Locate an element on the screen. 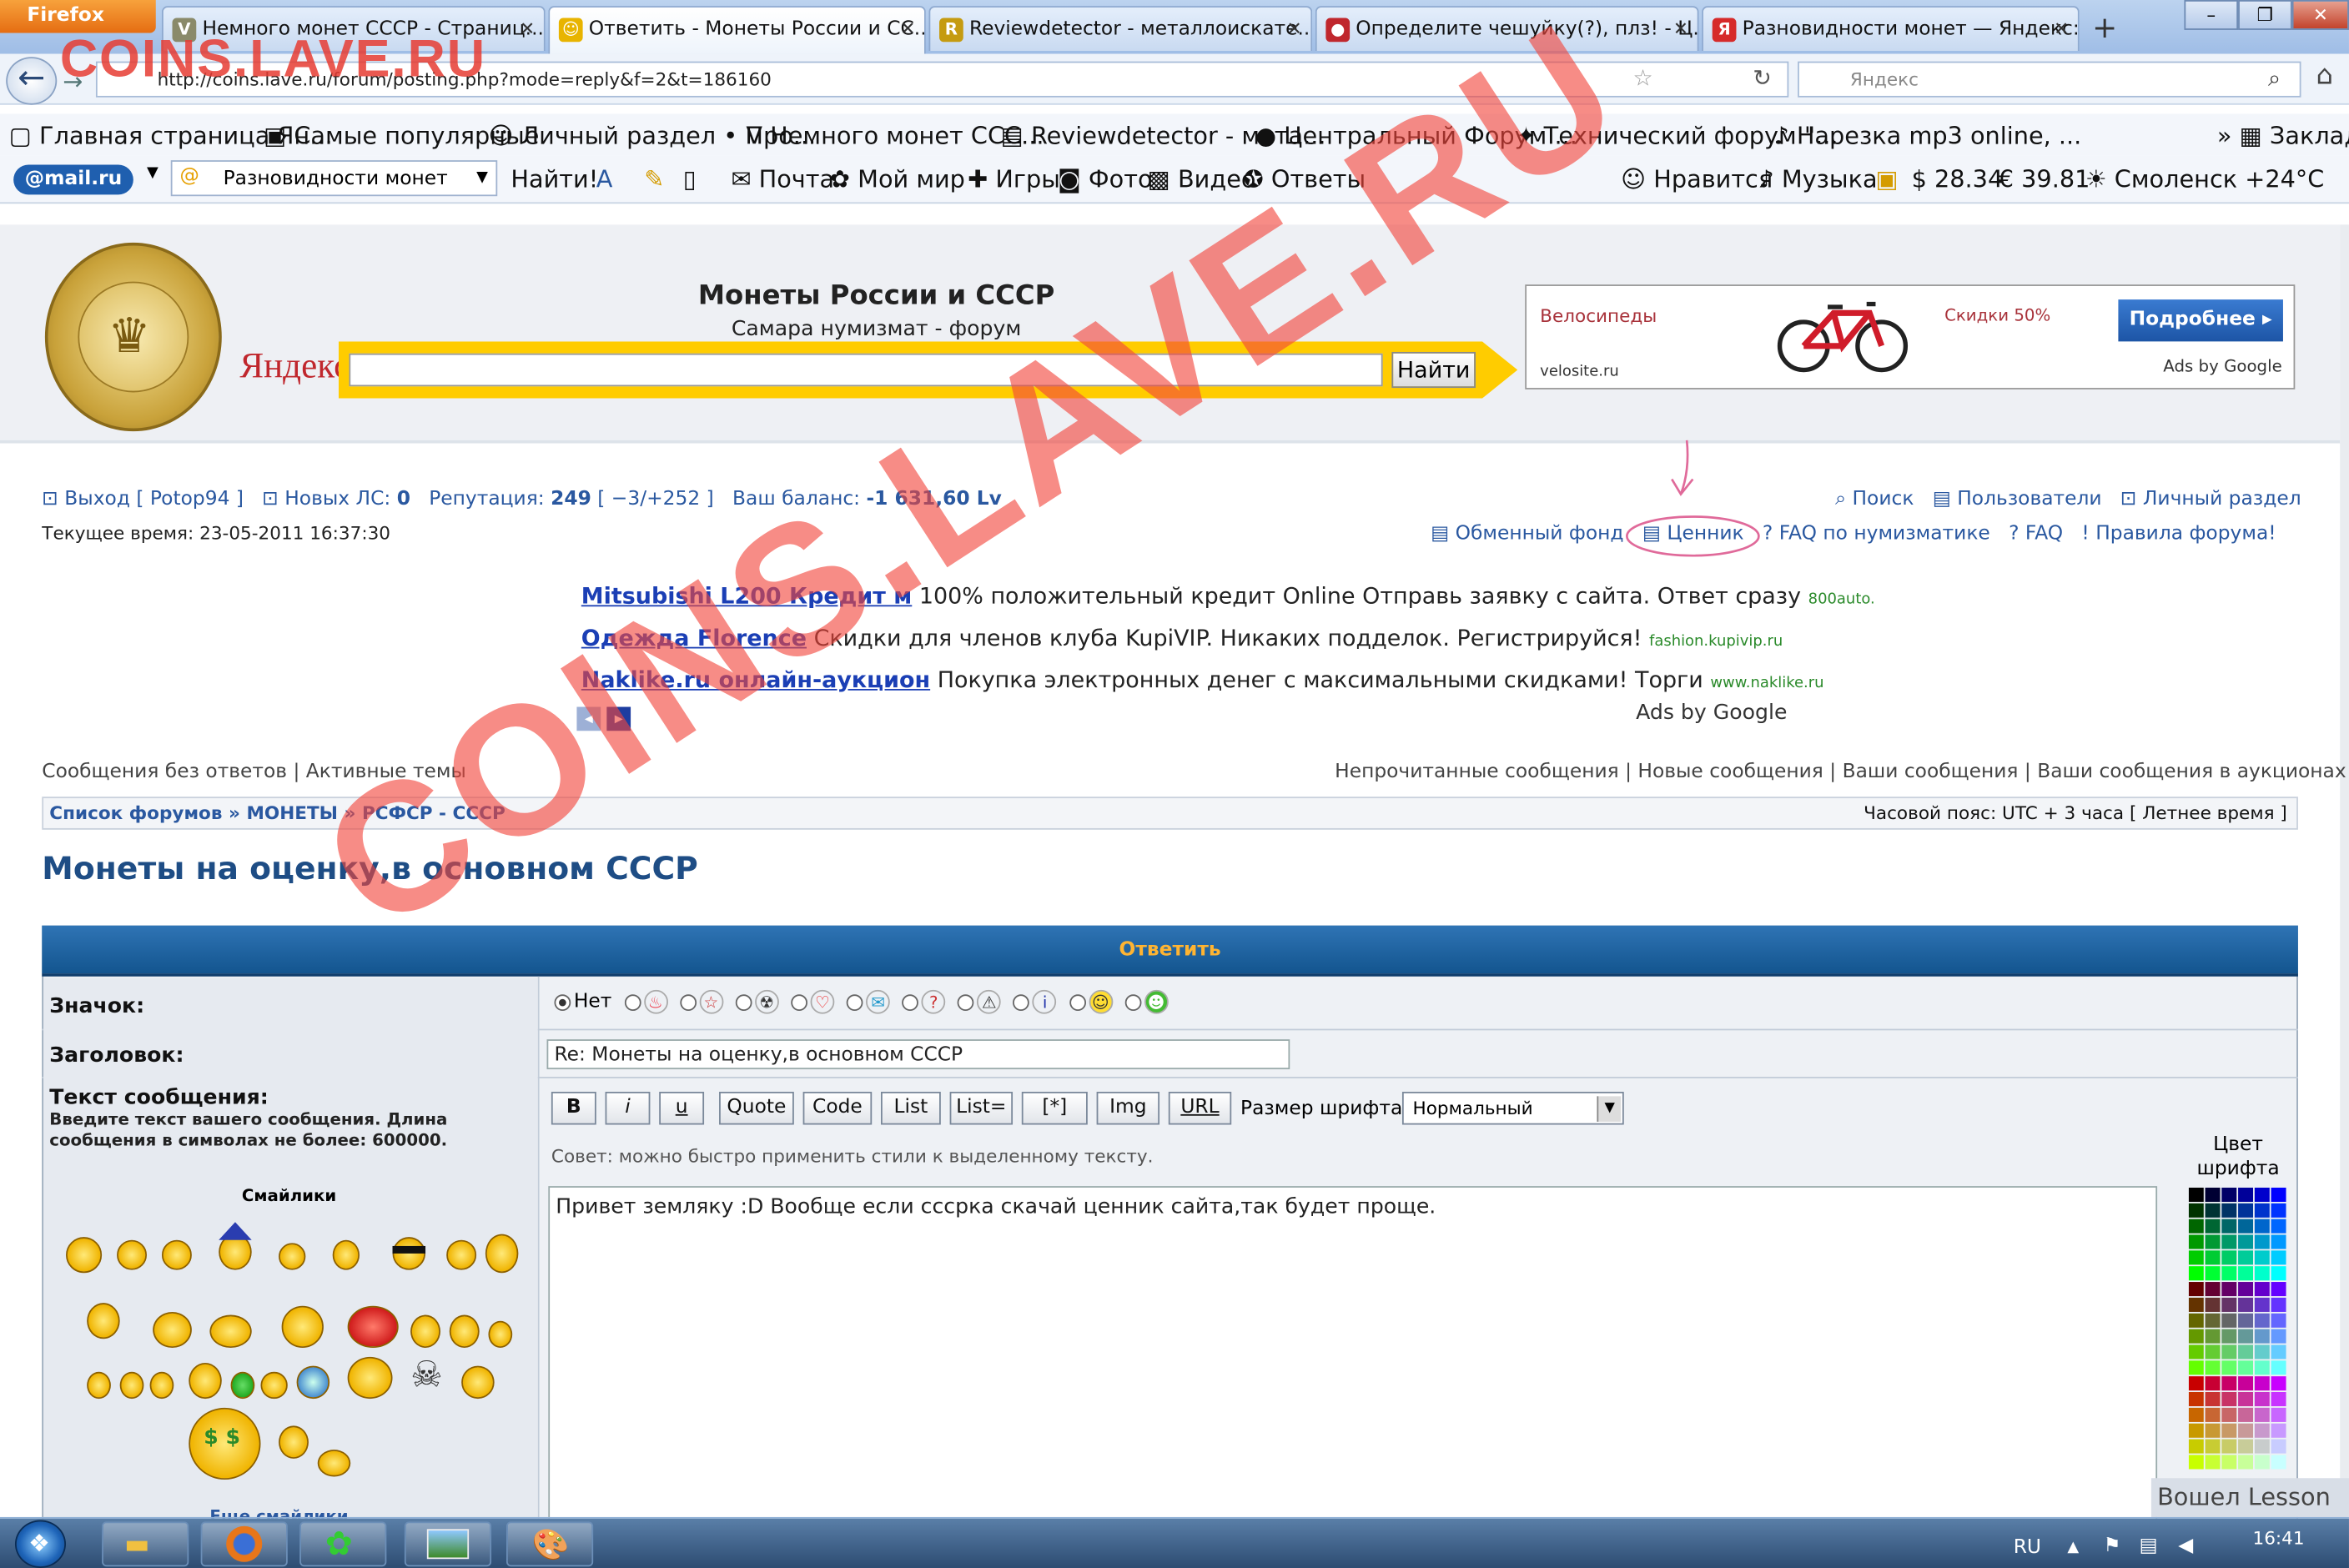 This screenshot has height=1568, width=2349. yandex-search-button: Найти is located at coordinates (1433, 370).